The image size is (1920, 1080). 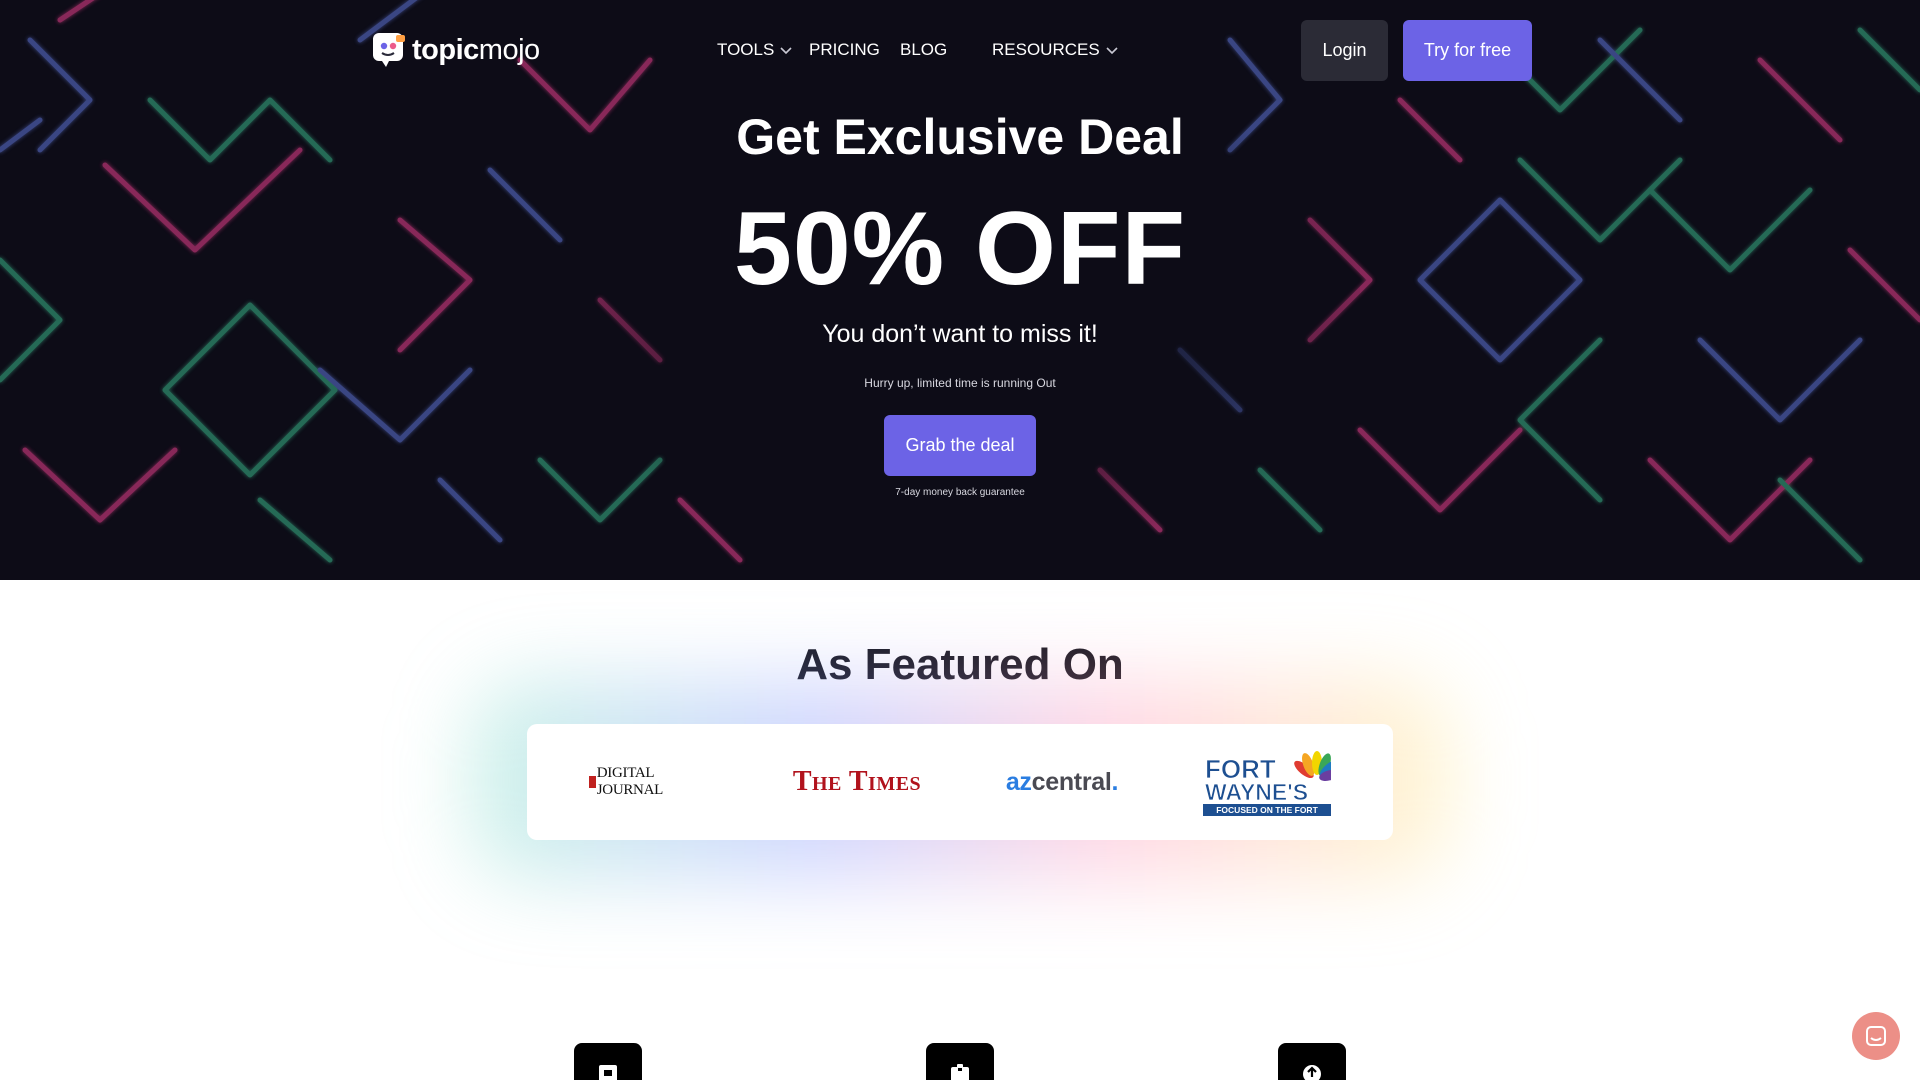 I want to click on fort-waynes-badge: FORT WAYNE'S FOCUSED ON THE FORT, so click(x=1267, y=782).